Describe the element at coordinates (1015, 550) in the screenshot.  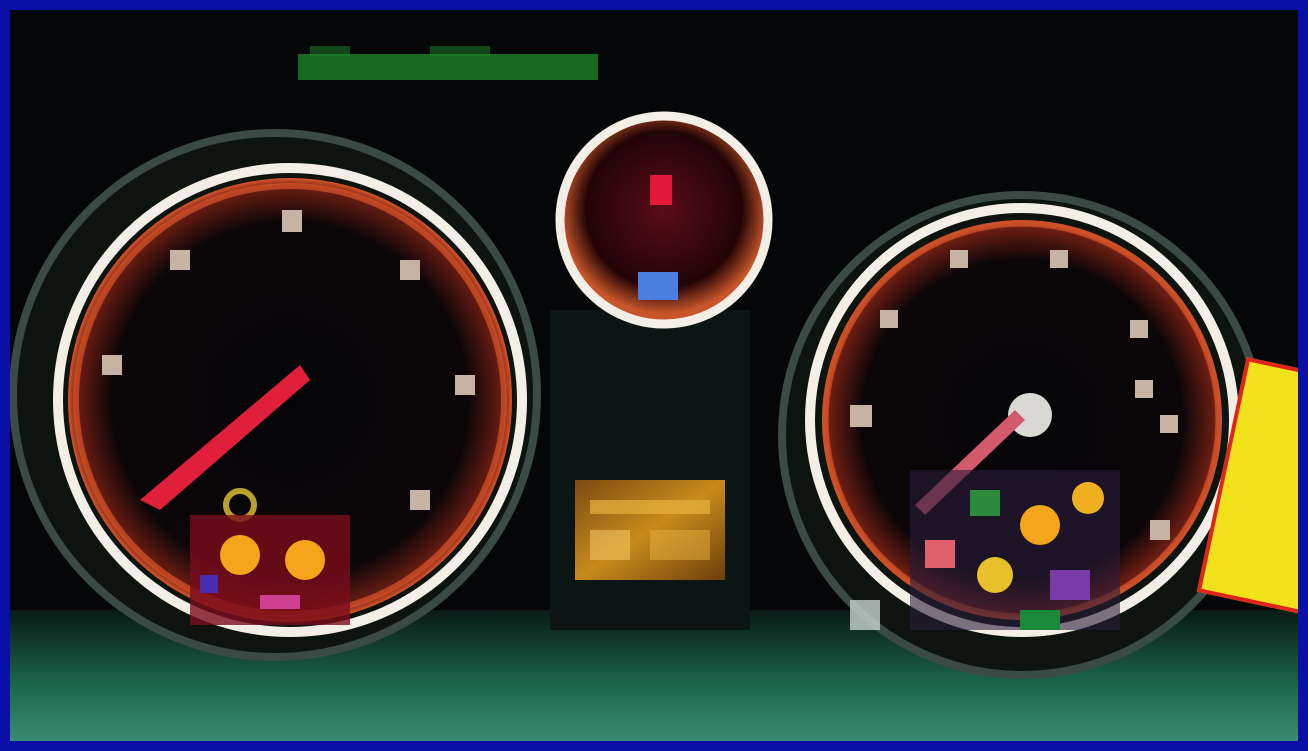
I see `speedometer-warning-lights` at that location.